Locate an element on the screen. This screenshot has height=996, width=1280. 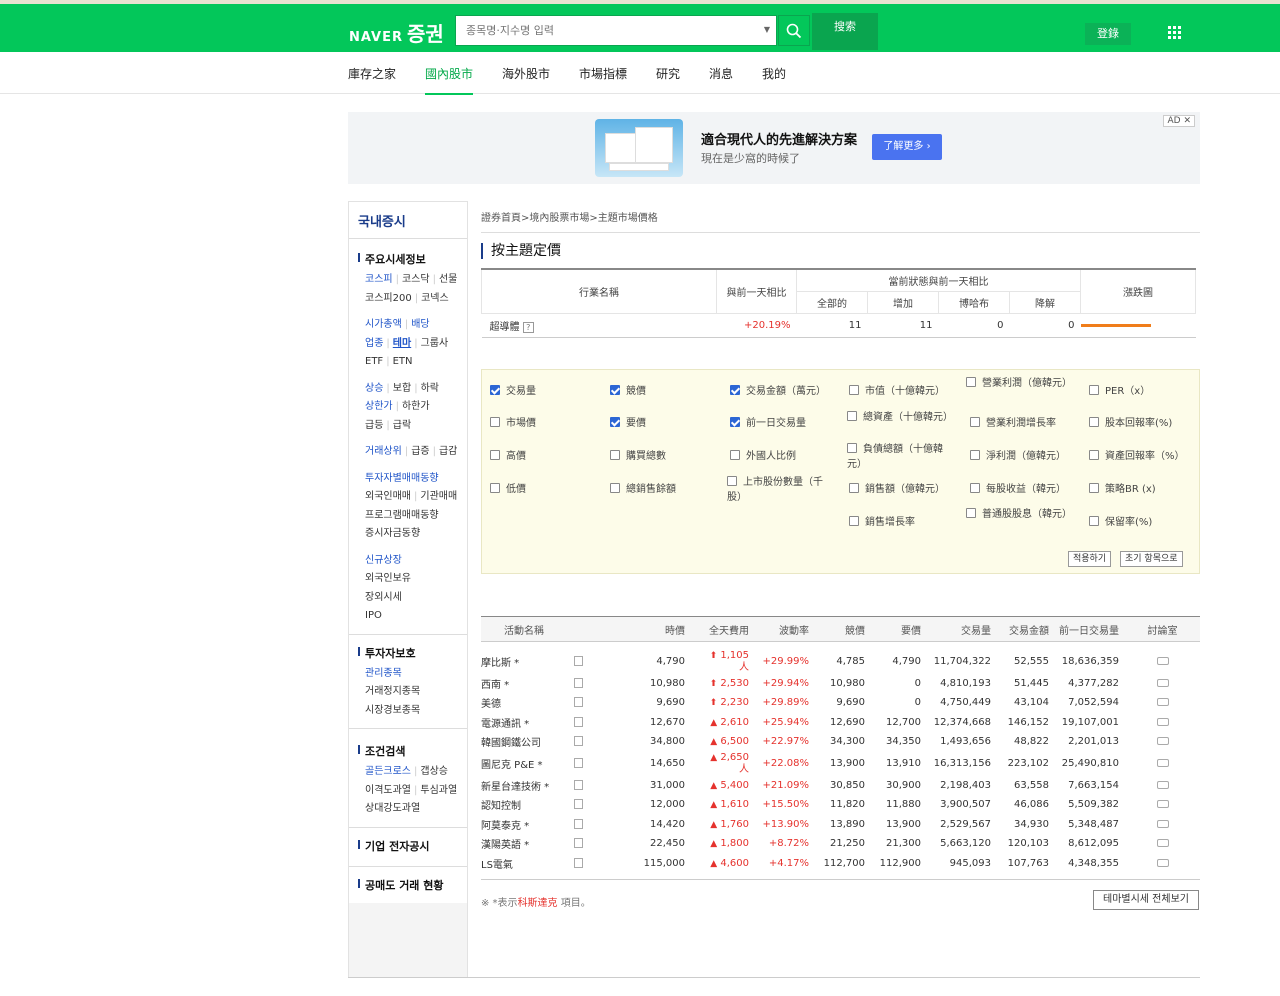
sidebar-link-theme-active: 테마 is located at coordinates (402, 343).